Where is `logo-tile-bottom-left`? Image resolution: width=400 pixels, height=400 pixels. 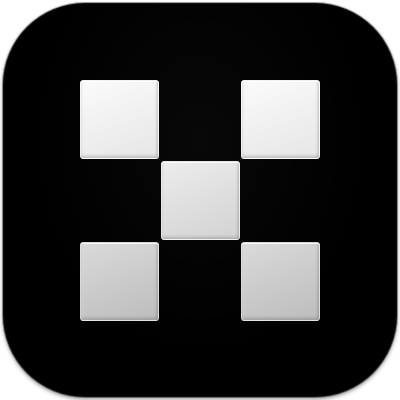 logo-tile-bottom-left is located at coordinates (119, 281).